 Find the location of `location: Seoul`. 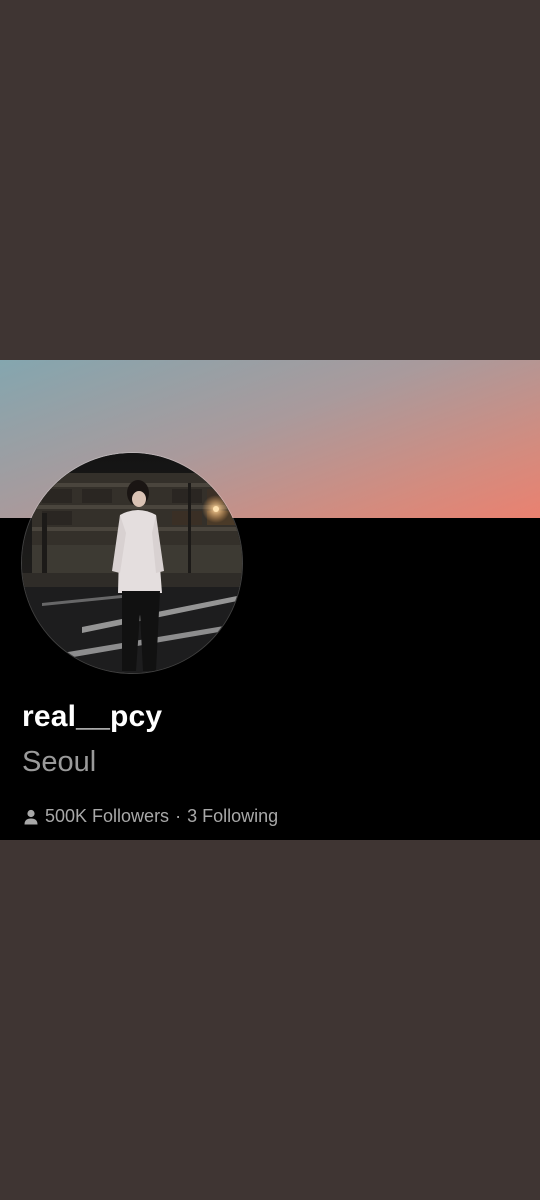

location: Seoul is located at coordinates (59, 762).